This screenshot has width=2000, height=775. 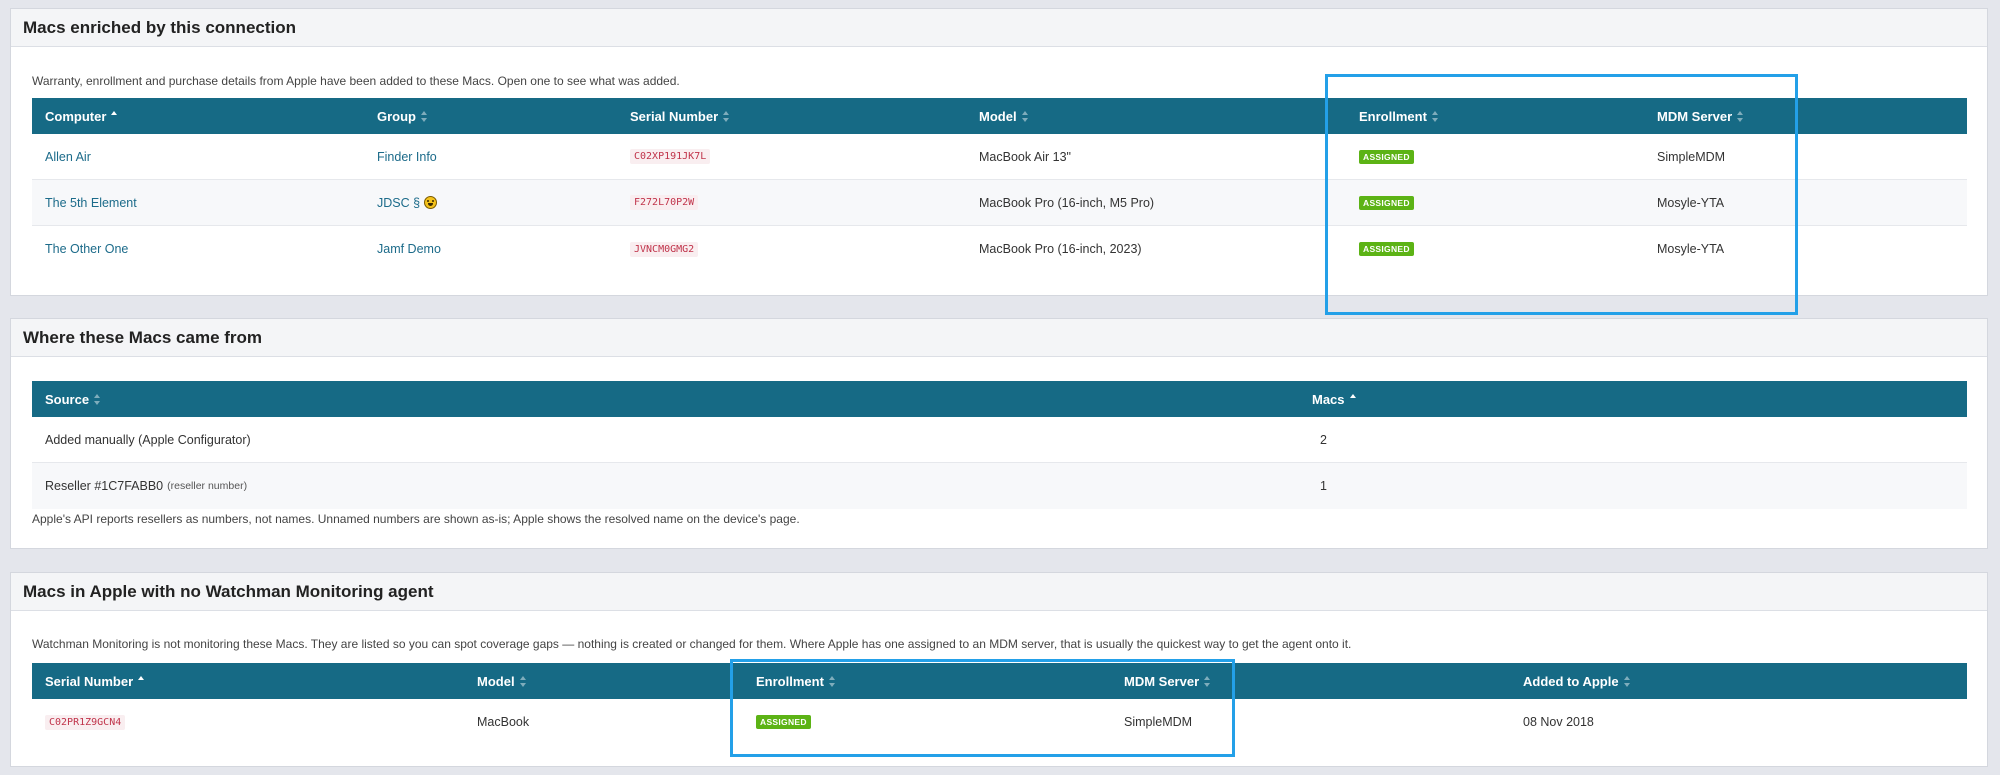 I want to click on model-text: MacBook Pro (16-inch, 2023), so click(x=1060, y=249).